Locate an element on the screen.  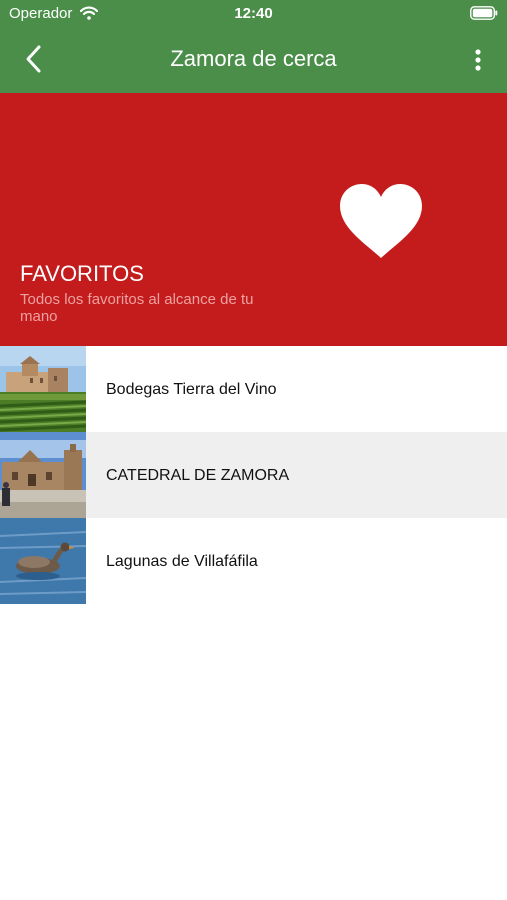
item-label: Lagunas de Villafáfila is located at coordinates (182, 561).